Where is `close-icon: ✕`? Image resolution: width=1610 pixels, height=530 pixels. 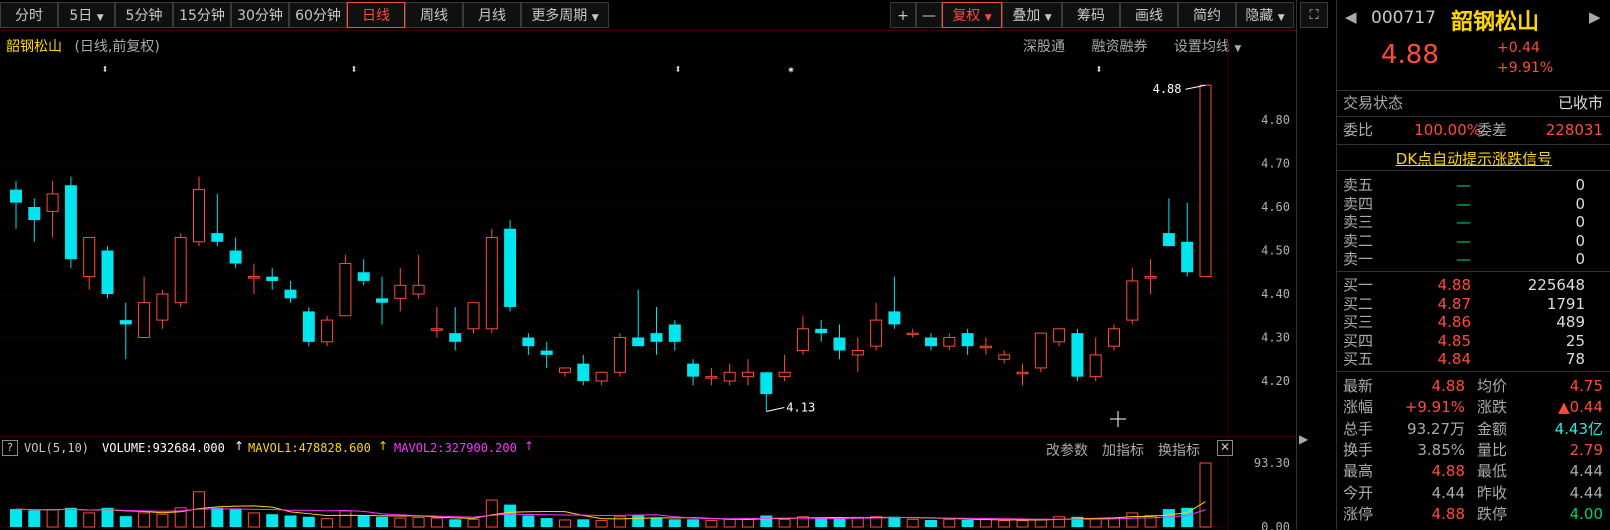 close-icon: ✕ is located at coordinates (1225, 448).